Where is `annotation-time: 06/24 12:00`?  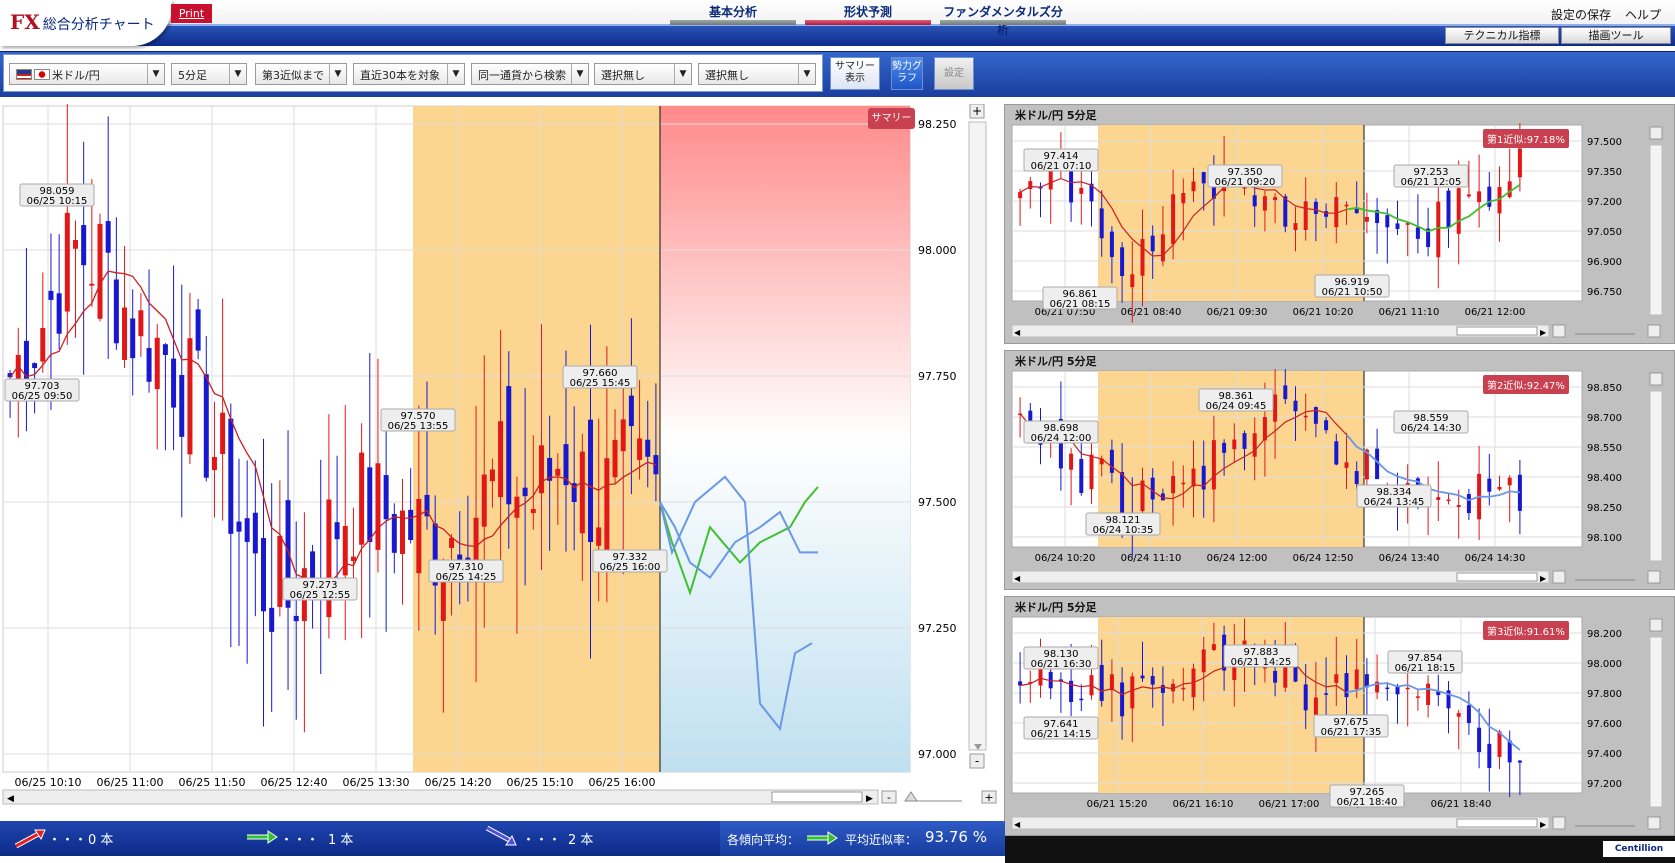 annotation-time: 06/24 12:00 is located at coordinates (1061, 438).